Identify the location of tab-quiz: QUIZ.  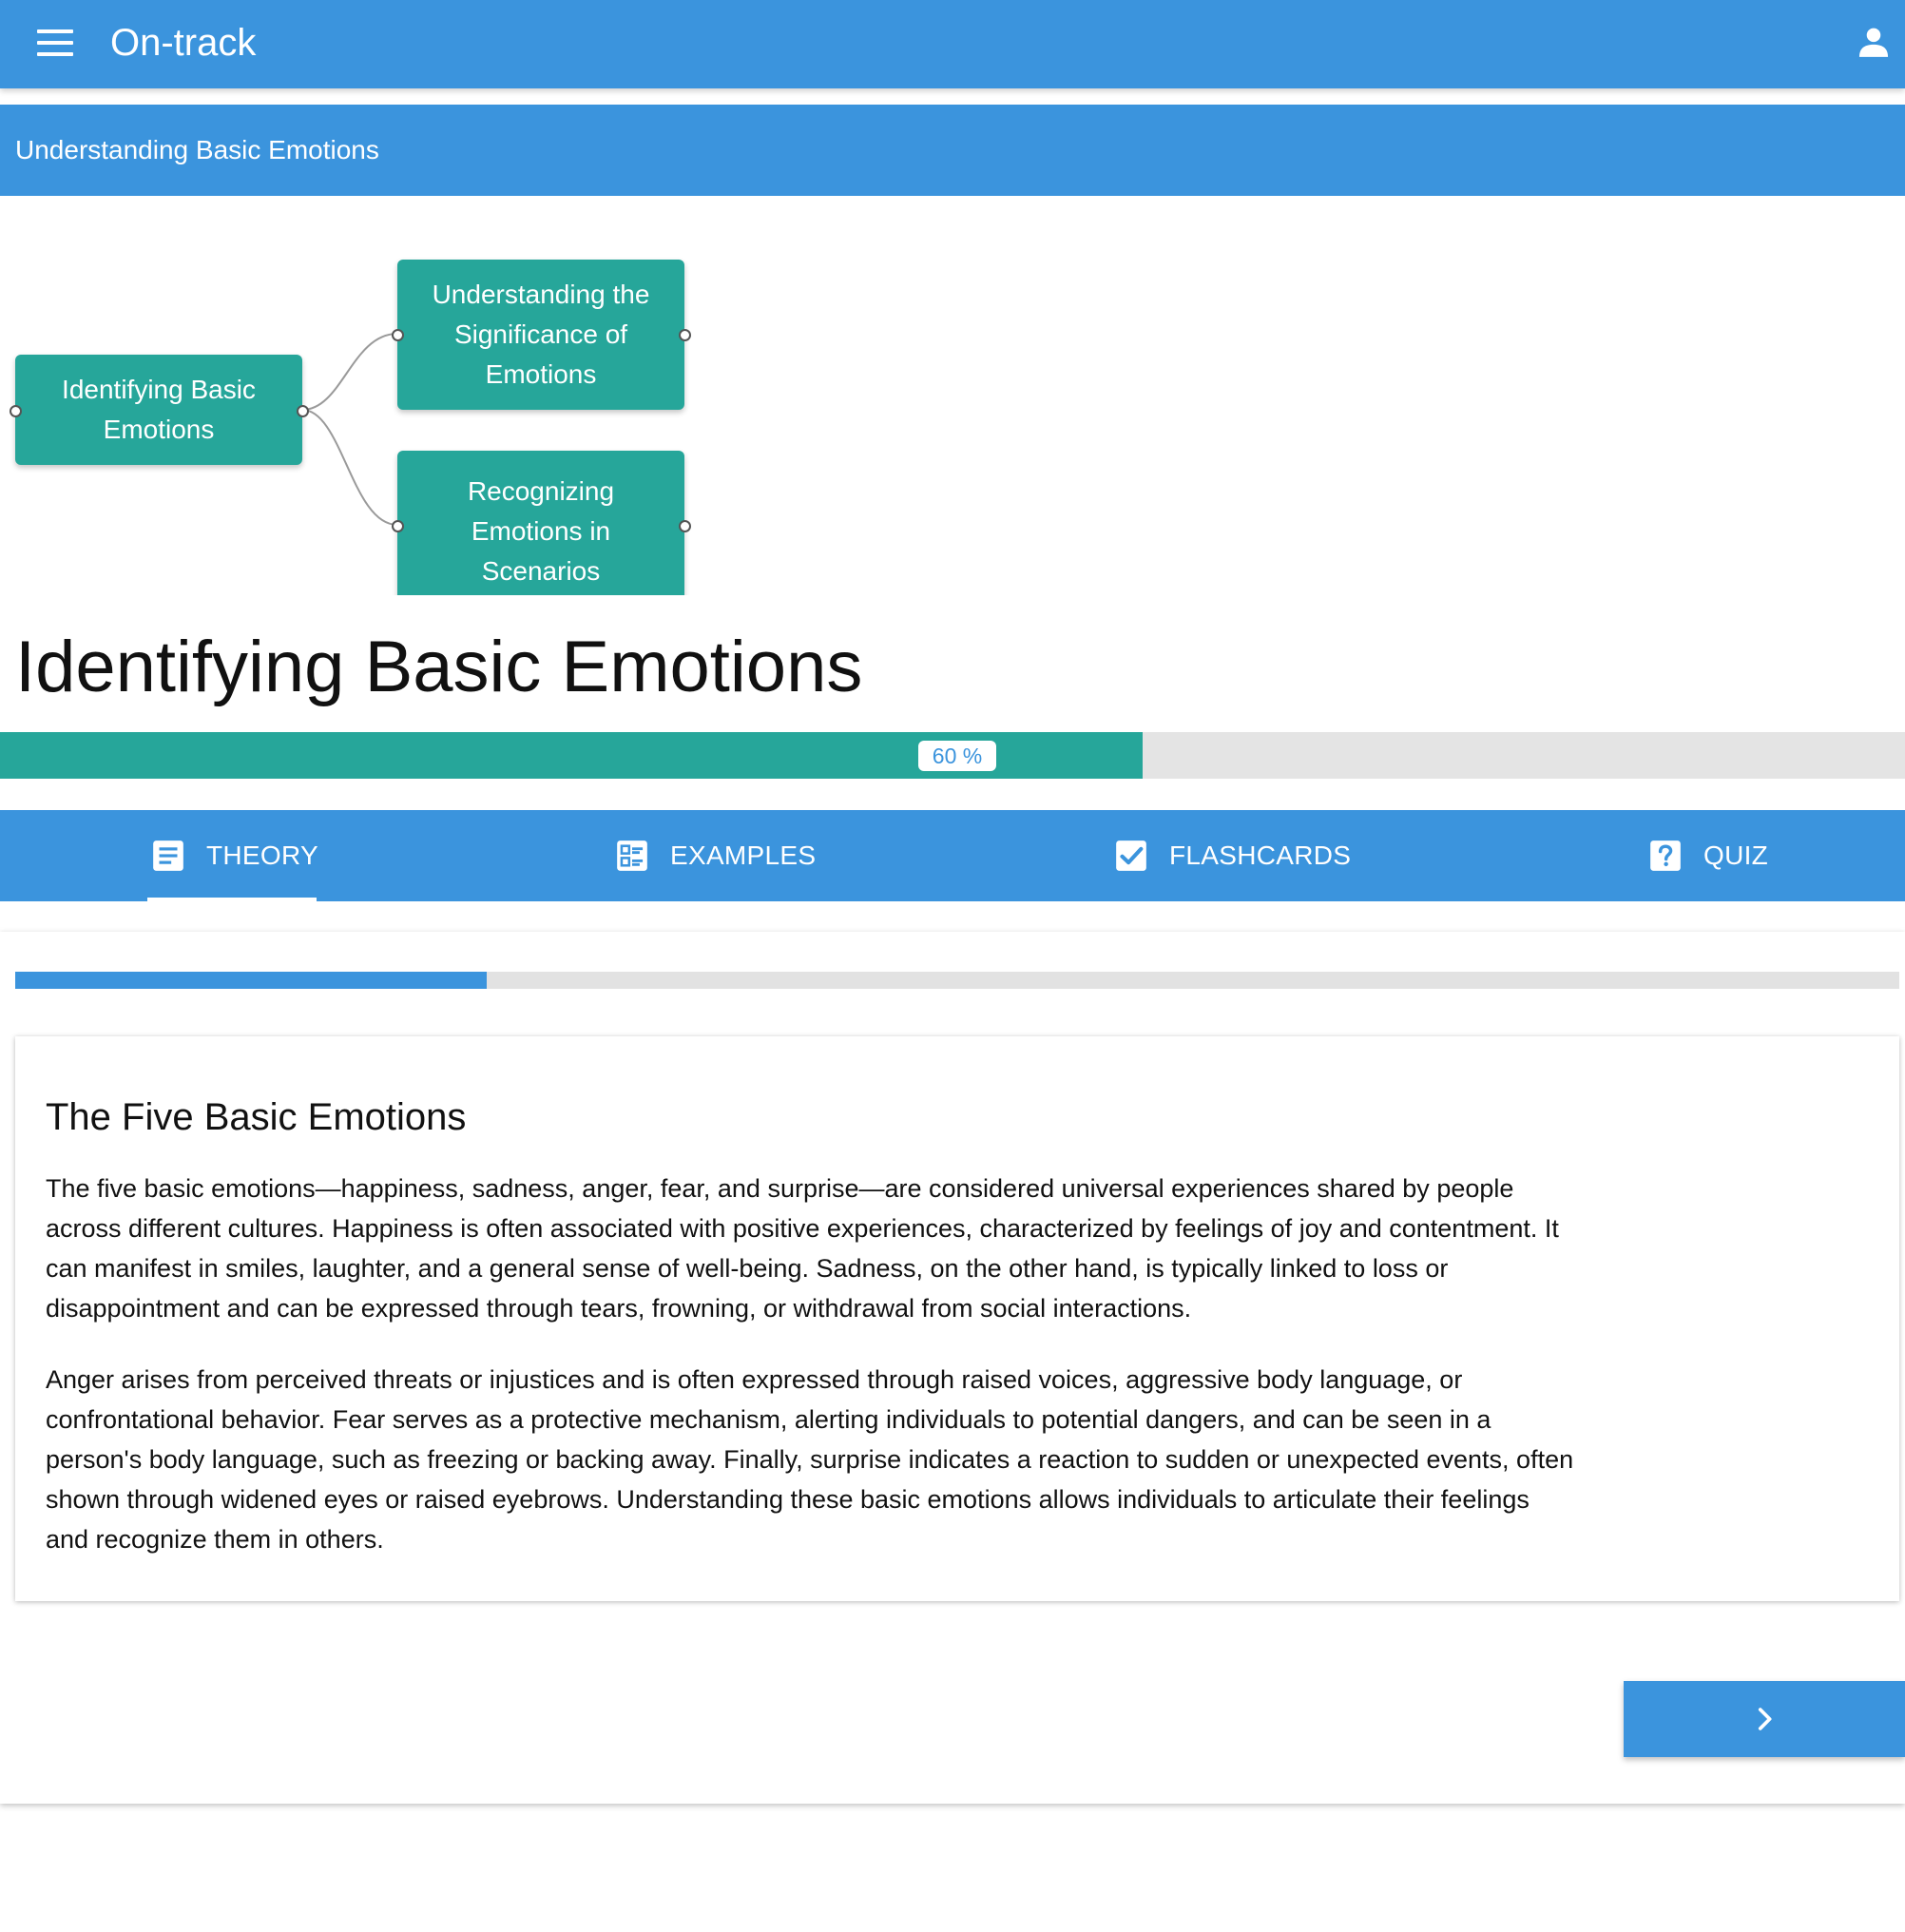
(1708, 855).